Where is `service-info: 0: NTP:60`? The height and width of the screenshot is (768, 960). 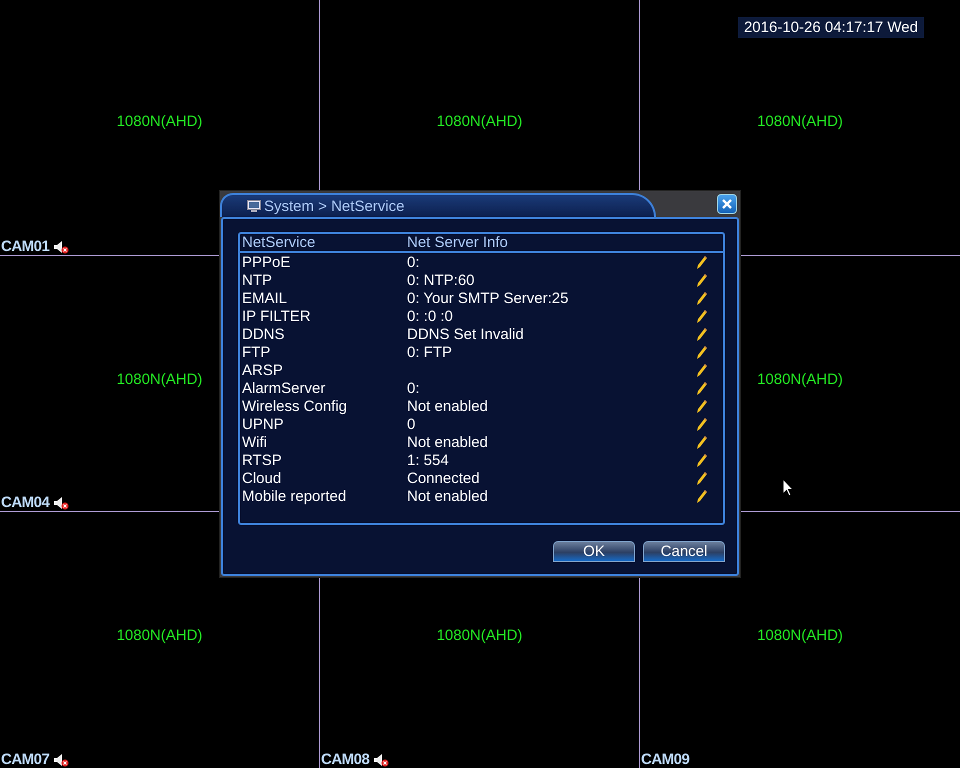
service-info: 0: NTP:60 is located at coordinates (441, 280).